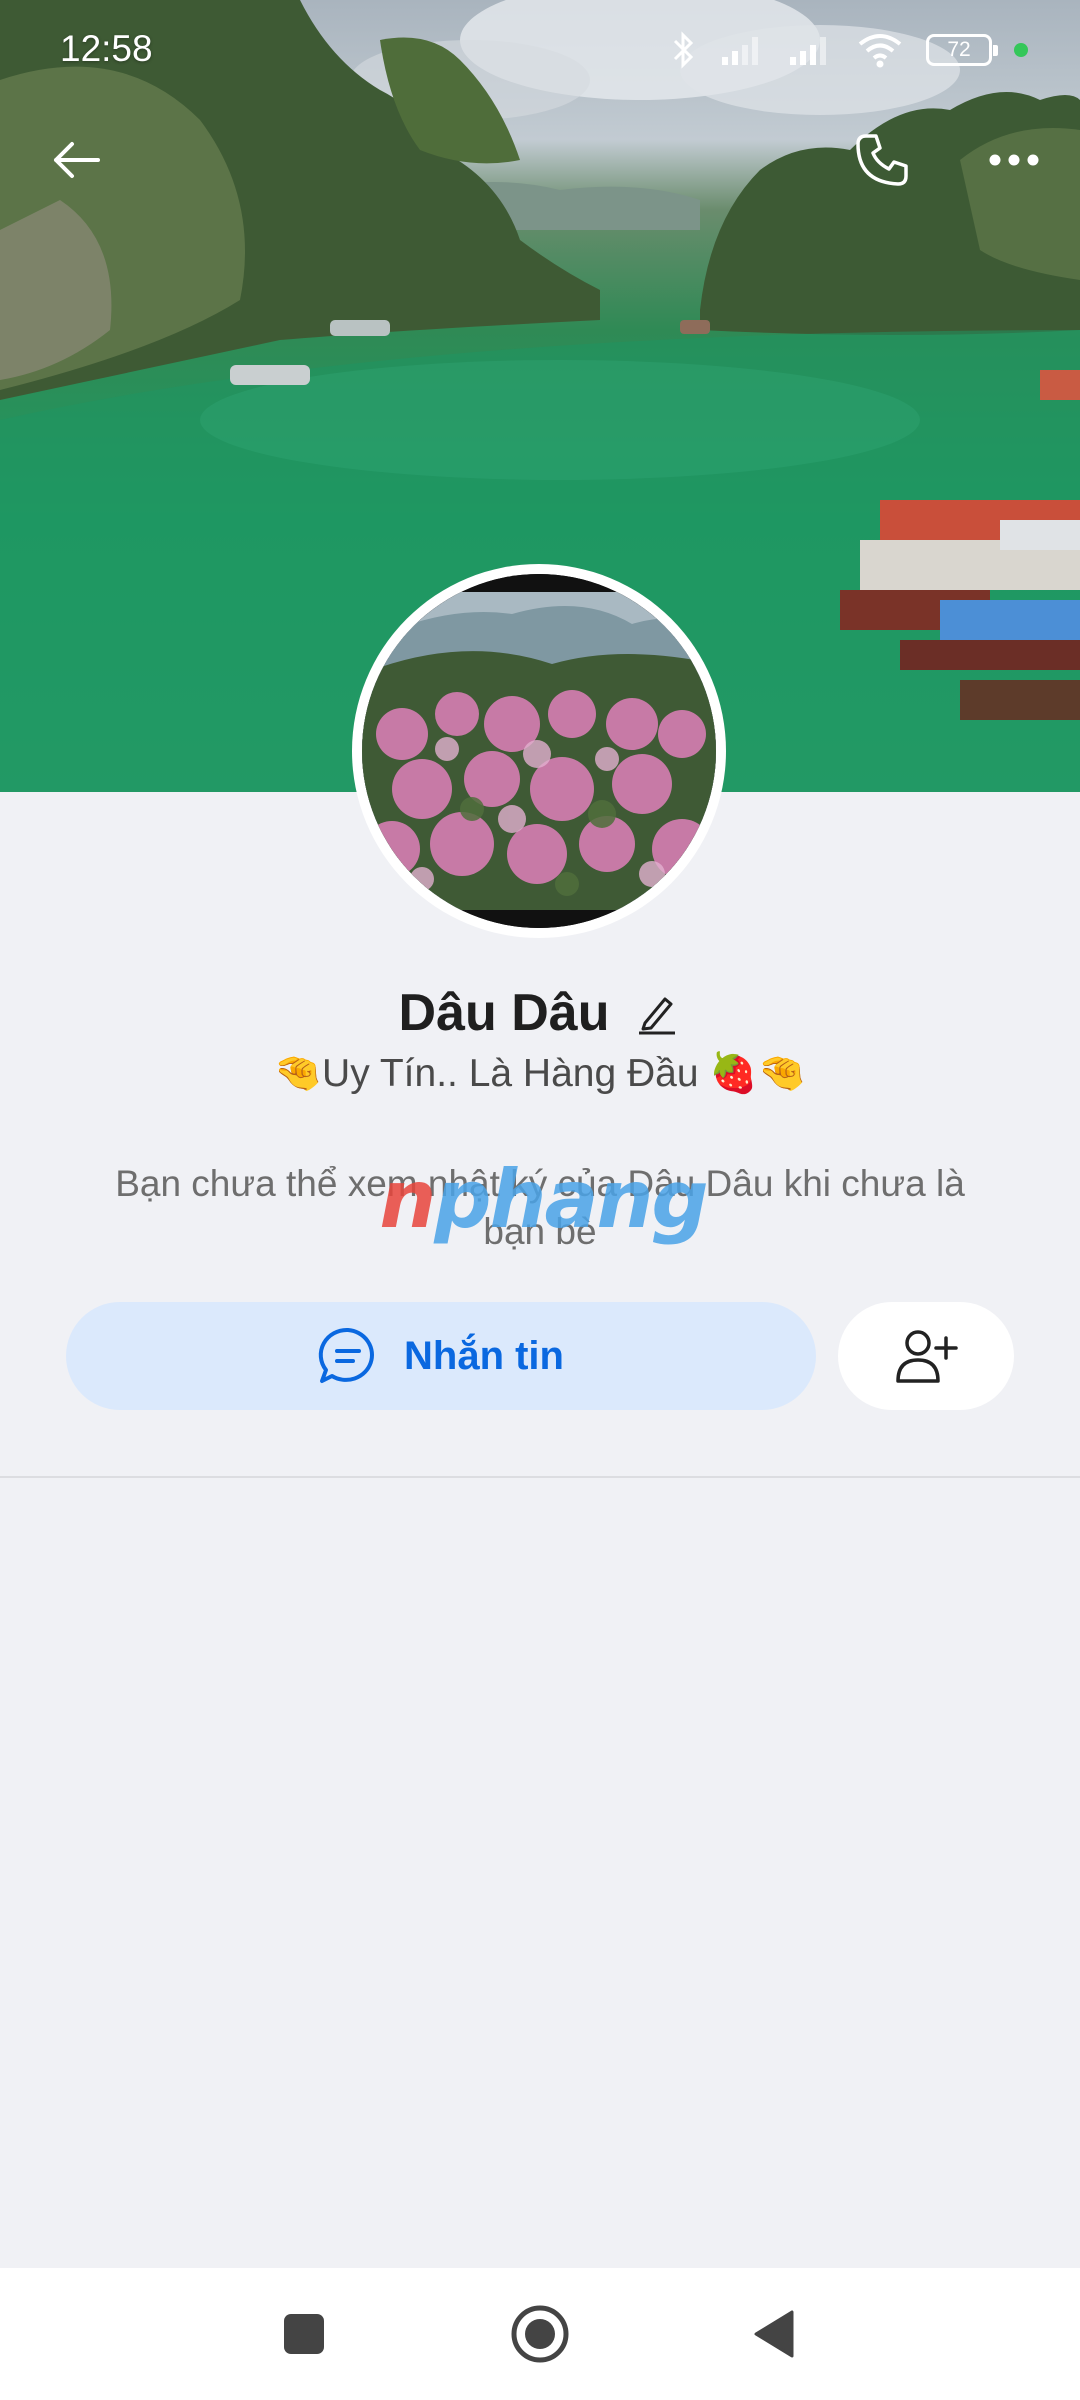  I want to click on home-icon, so click(540, 2334).